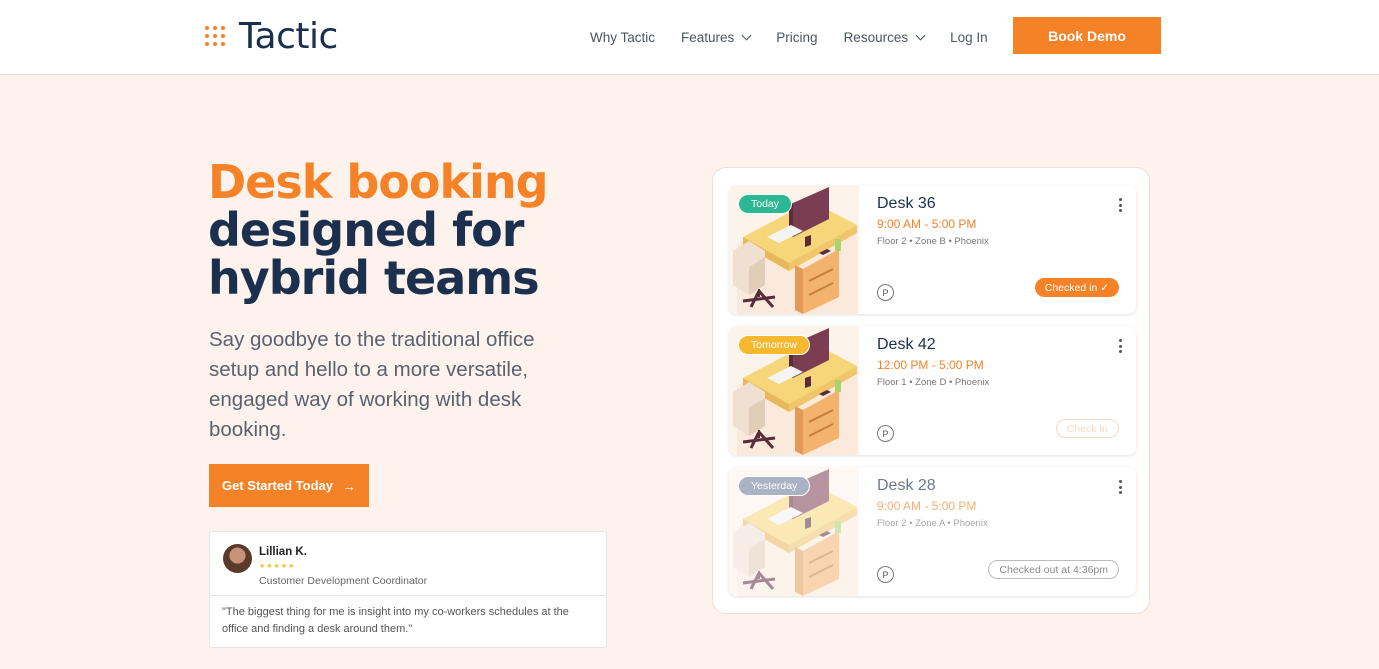  I want to click on nav-label: Pricing, so click(797, 37).